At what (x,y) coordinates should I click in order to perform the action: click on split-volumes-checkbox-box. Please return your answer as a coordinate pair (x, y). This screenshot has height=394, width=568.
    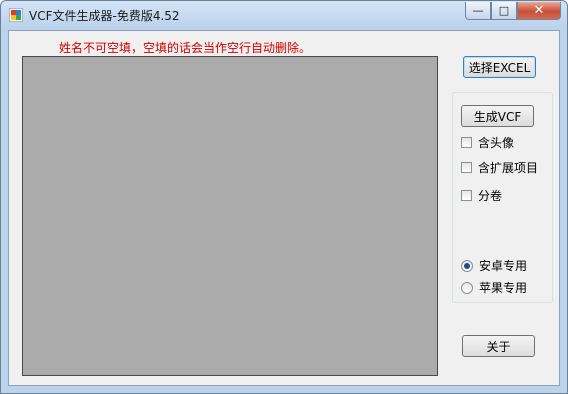
    Looking at the image, I should click on (466, 195).